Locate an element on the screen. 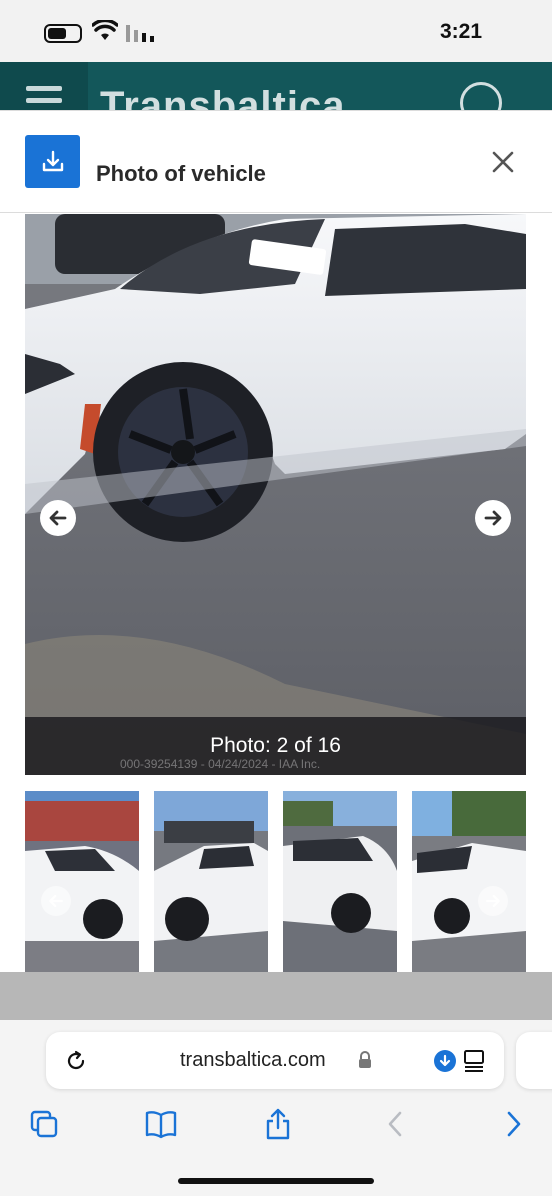 This screenshot has width=552, height=1196. url-text: transbaltica.com is located at coordinates (253, 1060).